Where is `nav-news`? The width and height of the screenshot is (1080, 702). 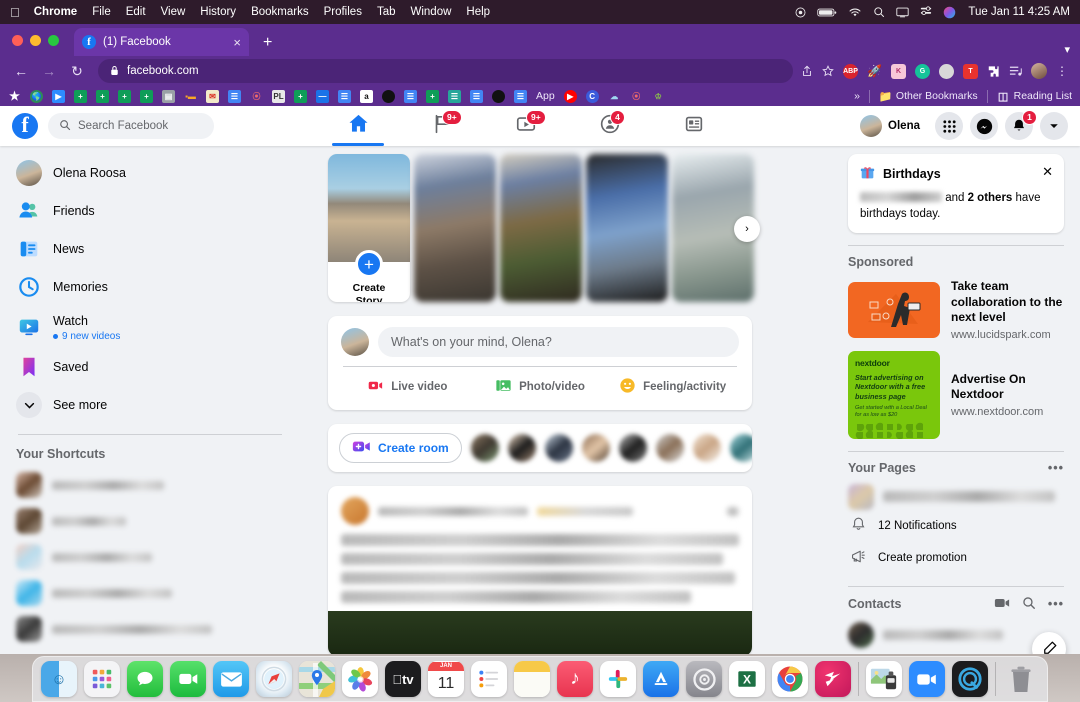
nav-news is located at coordinates (694, 126).